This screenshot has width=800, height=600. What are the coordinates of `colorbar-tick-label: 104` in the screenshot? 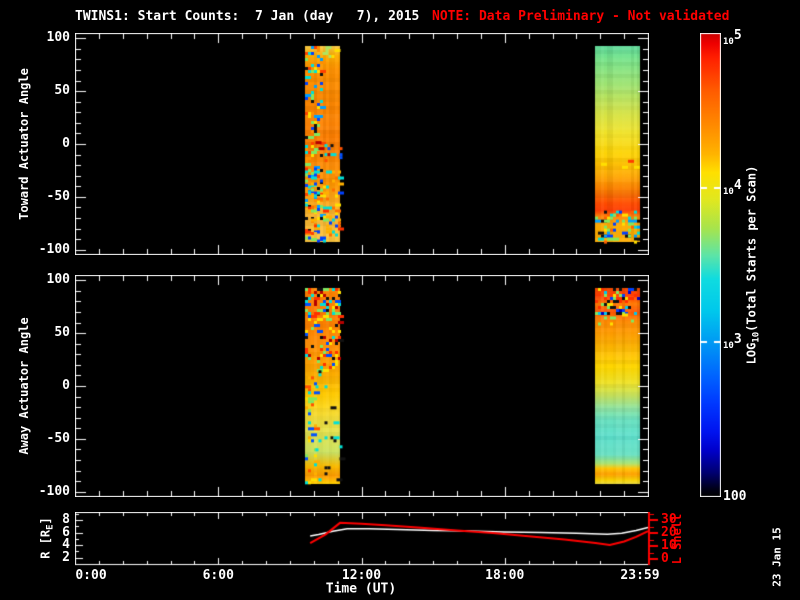 It's located at (732, 188).